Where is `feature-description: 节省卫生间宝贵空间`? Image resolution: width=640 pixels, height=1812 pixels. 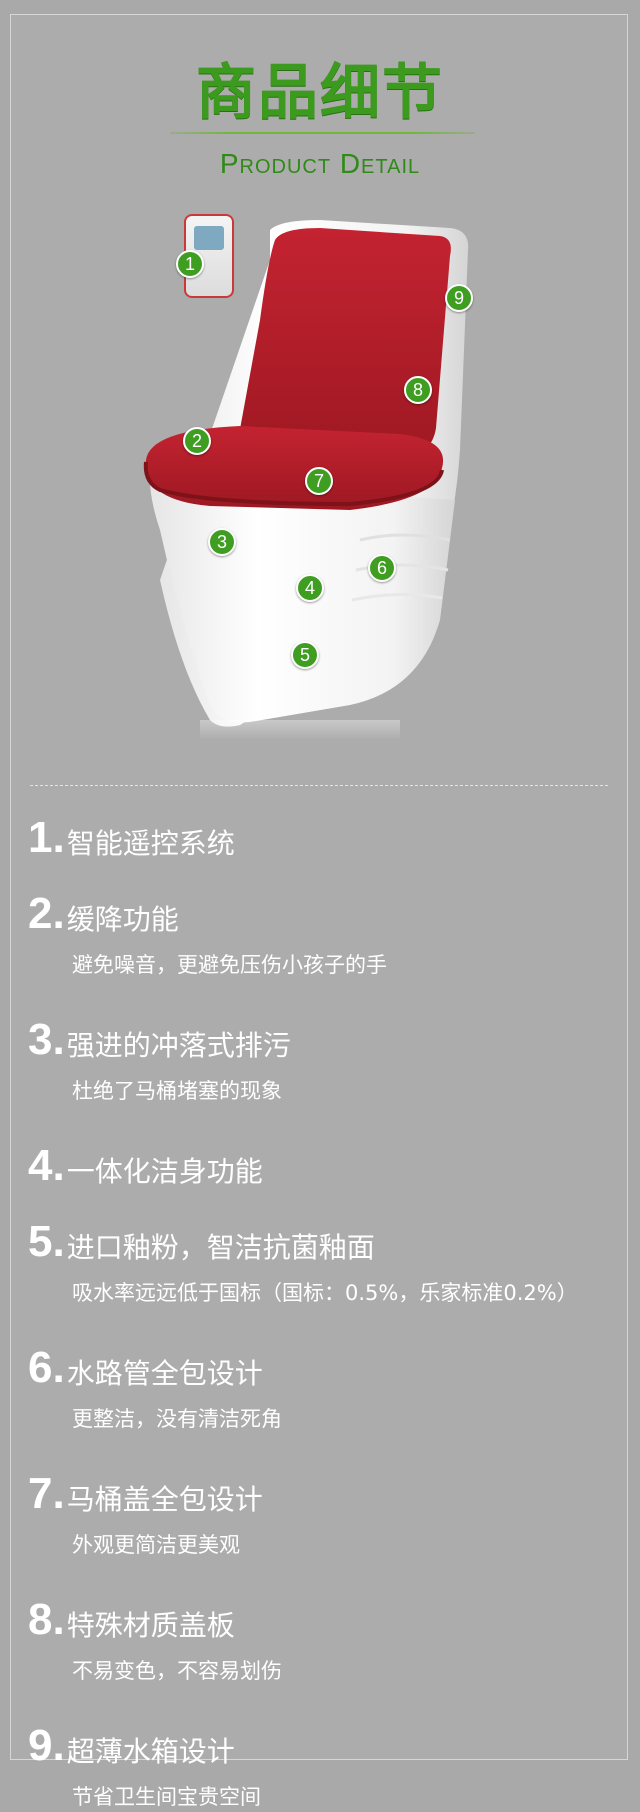
feature-description: 节省卫生间宝贵空间 is located at coordinates (166, 1797).